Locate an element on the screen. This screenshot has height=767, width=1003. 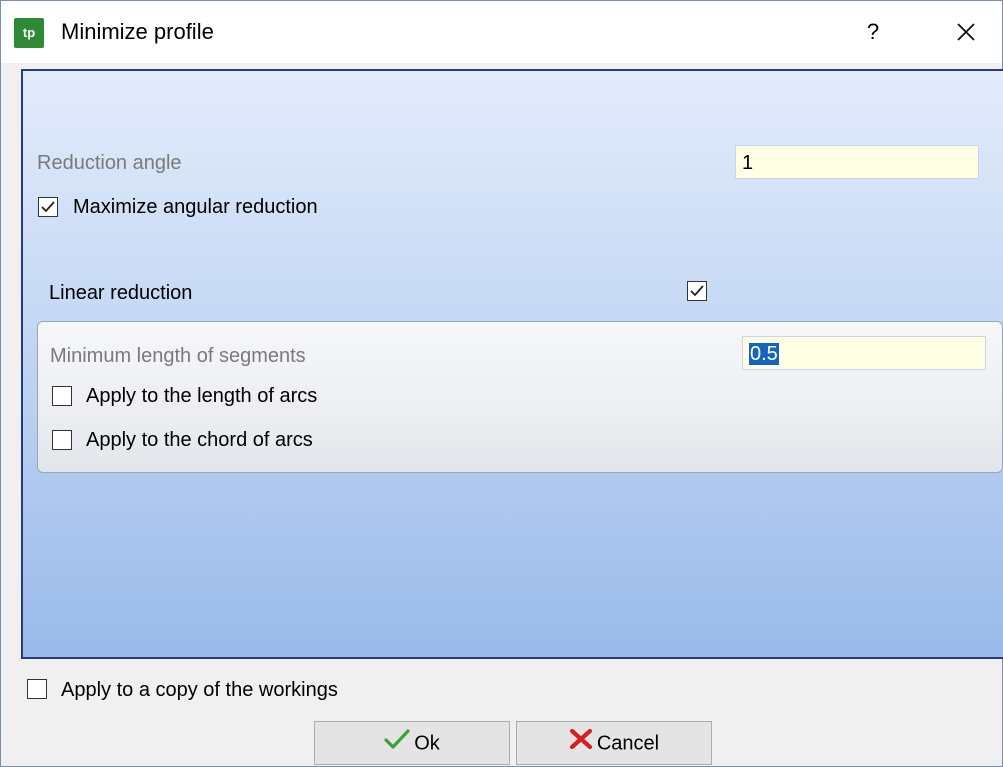
reduction-angle-label: Reduction angle is located at coordinates (109, 163).